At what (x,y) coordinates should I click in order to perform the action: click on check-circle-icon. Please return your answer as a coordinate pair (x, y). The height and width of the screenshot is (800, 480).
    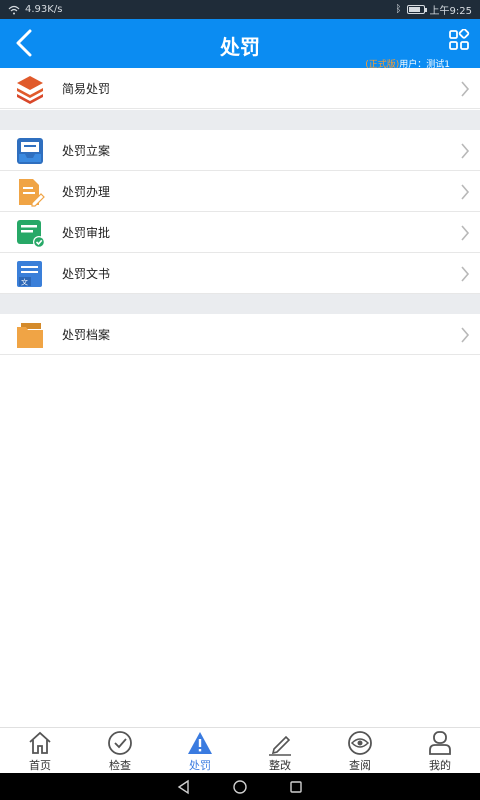
    Looking at the image, I should click on (120, 743).